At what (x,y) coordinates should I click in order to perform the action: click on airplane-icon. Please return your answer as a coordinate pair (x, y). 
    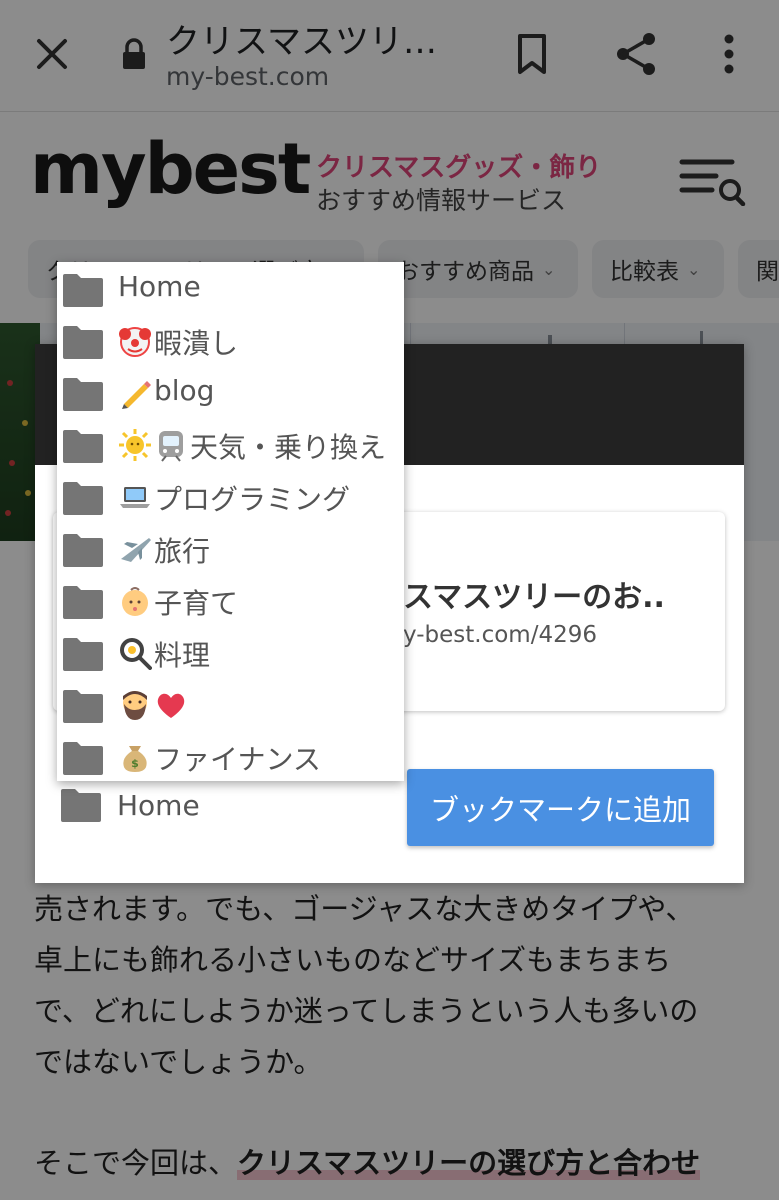
    Looking at the image, I should click on (136, 550).